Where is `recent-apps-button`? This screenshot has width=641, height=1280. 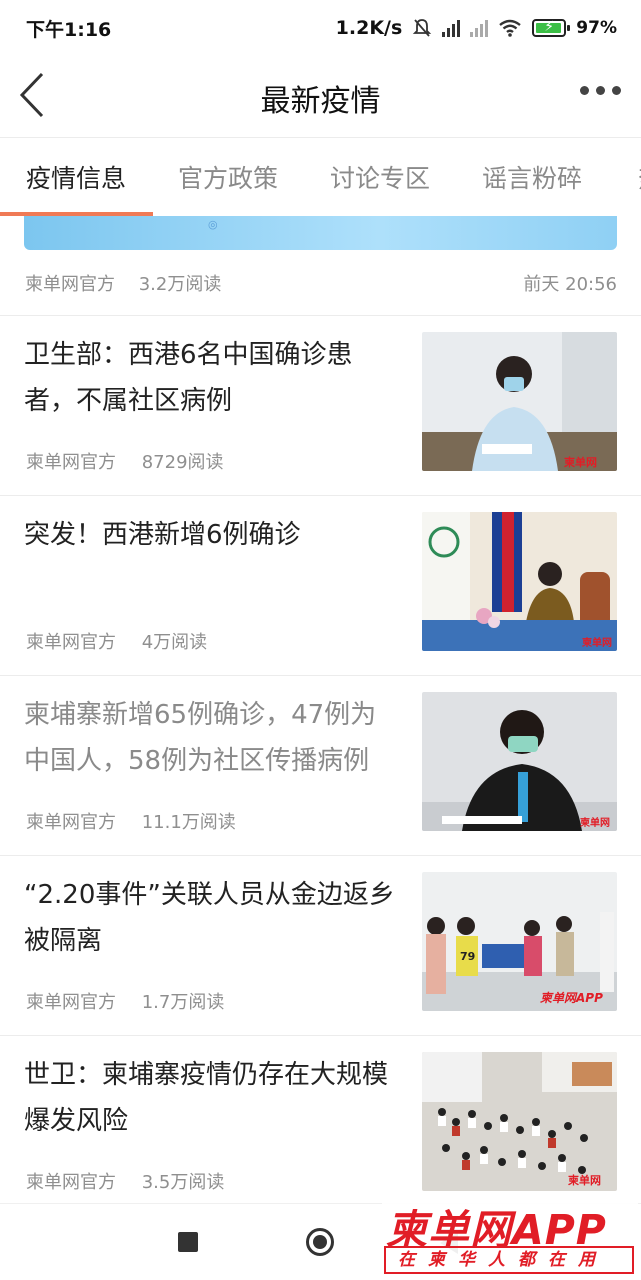 recent-apps-button is located at coordinates (188, 1242).